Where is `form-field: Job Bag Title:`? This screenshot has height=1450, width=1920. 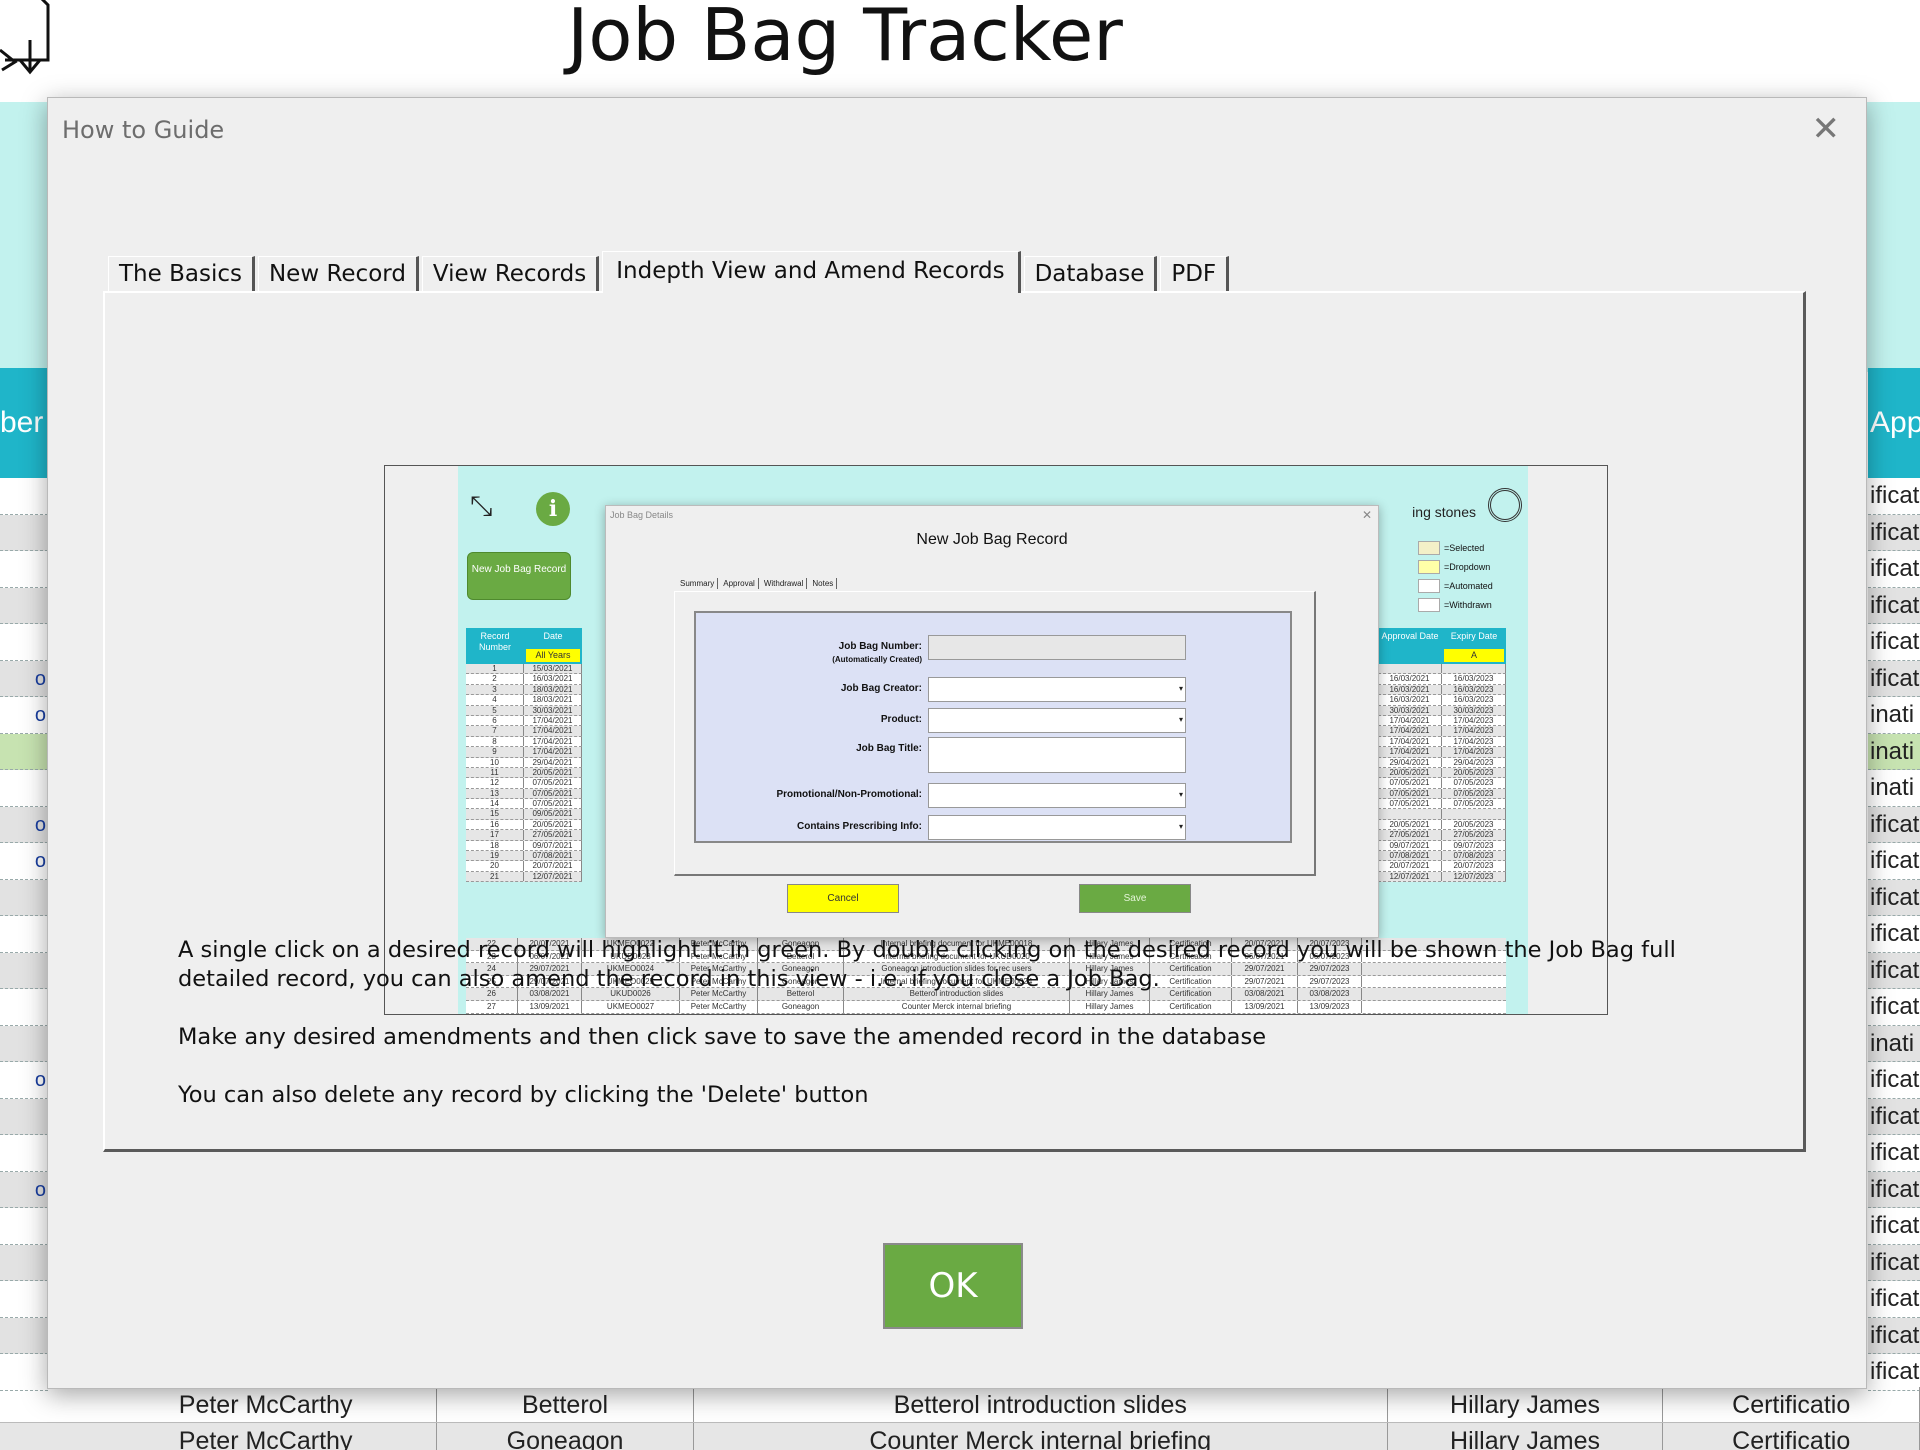 form-field: Job Bag Title: is located at coordinates (995, 754).